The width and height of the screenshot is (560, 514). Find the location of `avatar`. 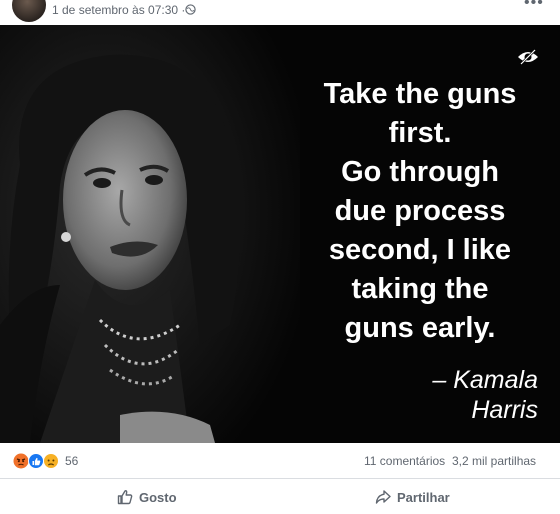

avatar is located at coordinates (29, 11).